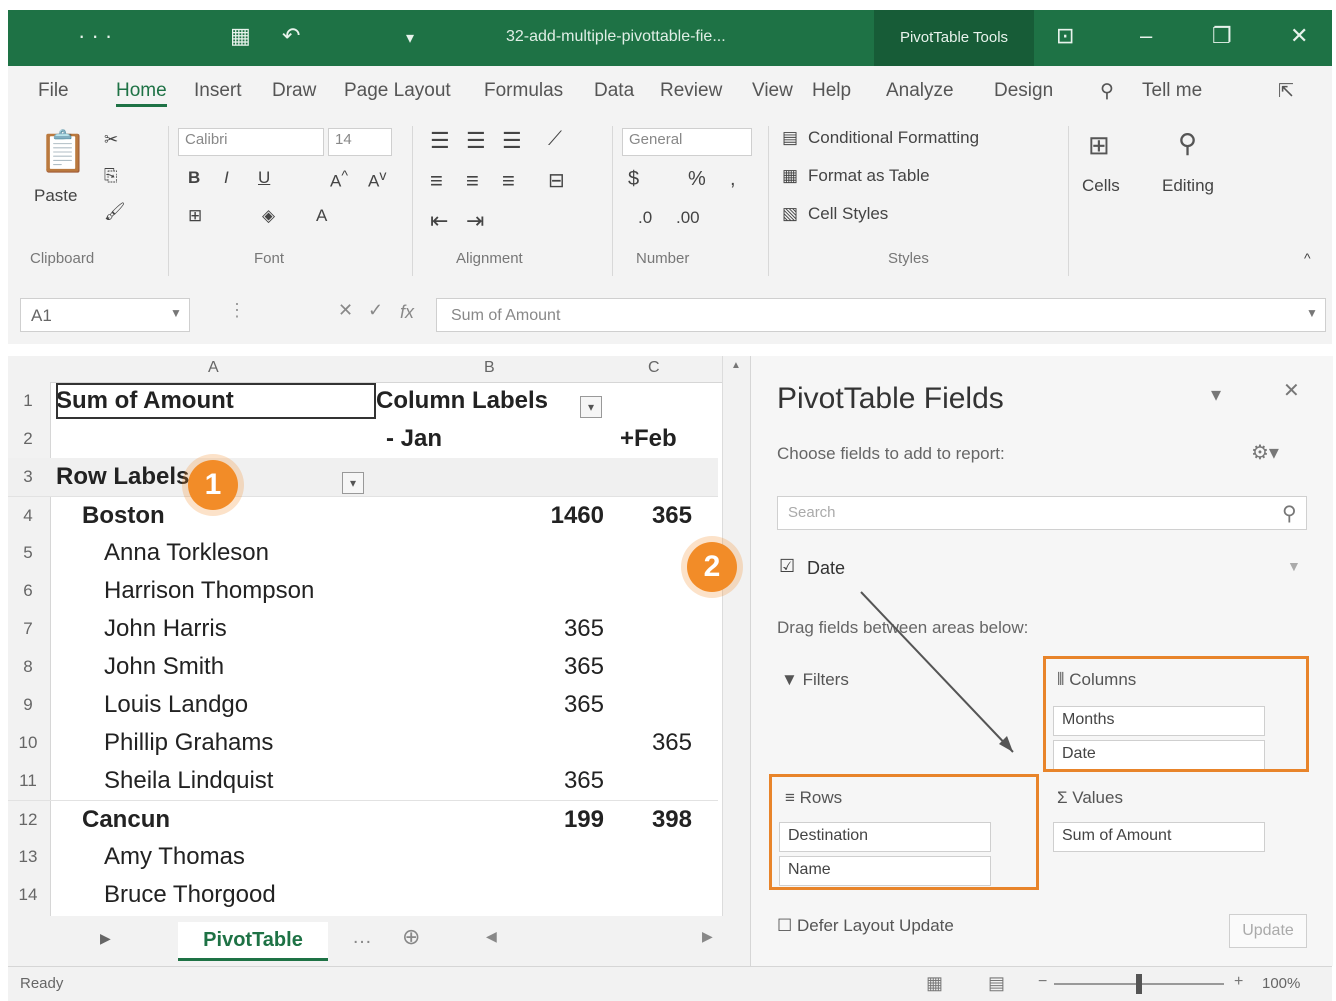 This screenshot has height=1001, width=1336. I want to click on name-label-cell: Louis Landgo, so click(176, 705).